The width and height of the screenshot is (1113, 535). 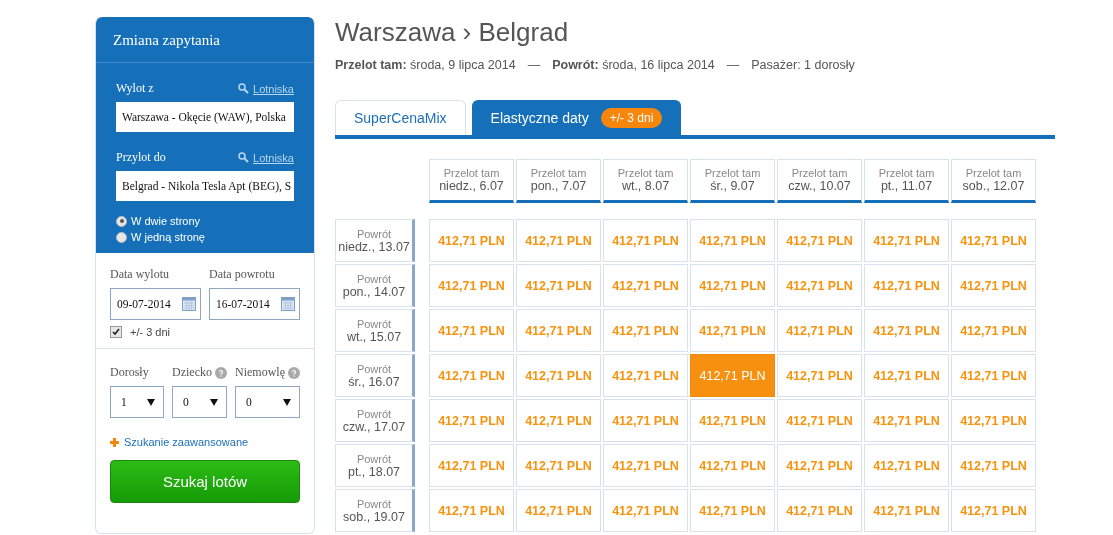 I want to click on tab: Elastyczne daty +/- 3 dni, so click(x=576, y=117).